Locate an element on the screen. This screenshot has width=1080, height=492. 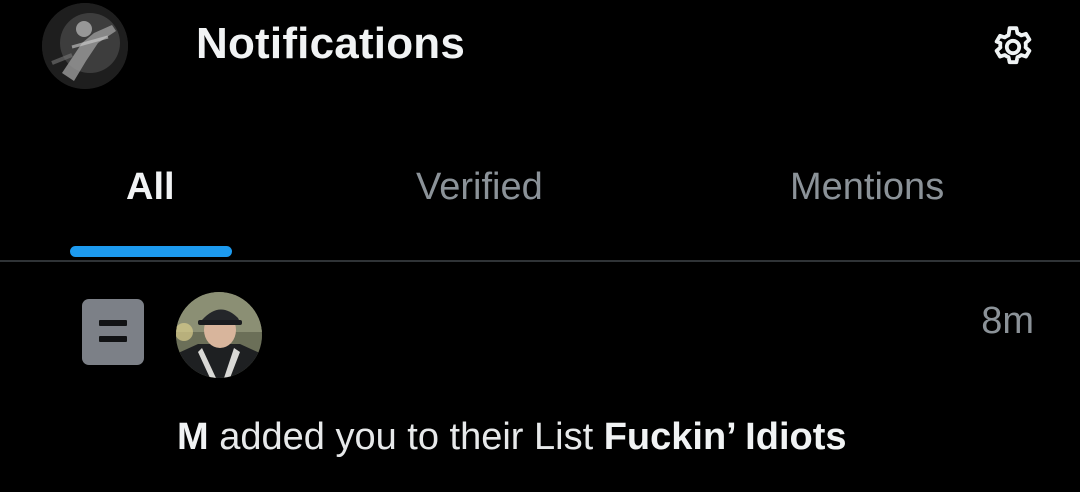
tab-verified: Verified is located at coordinates (490, 205).